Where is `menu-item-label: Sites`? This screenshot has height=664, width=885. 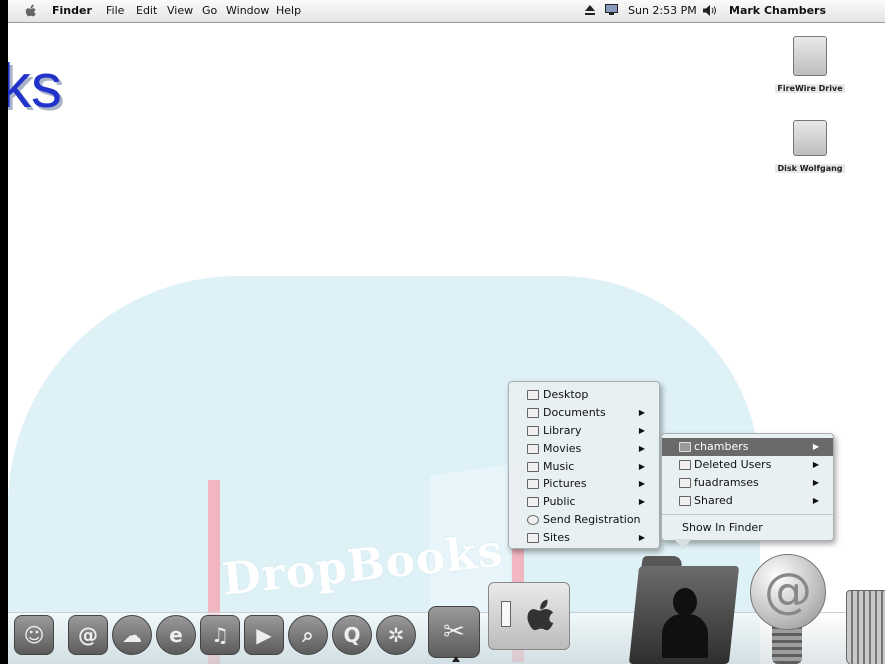
menu-item-label: Sites is located at coordinates (556, 538).